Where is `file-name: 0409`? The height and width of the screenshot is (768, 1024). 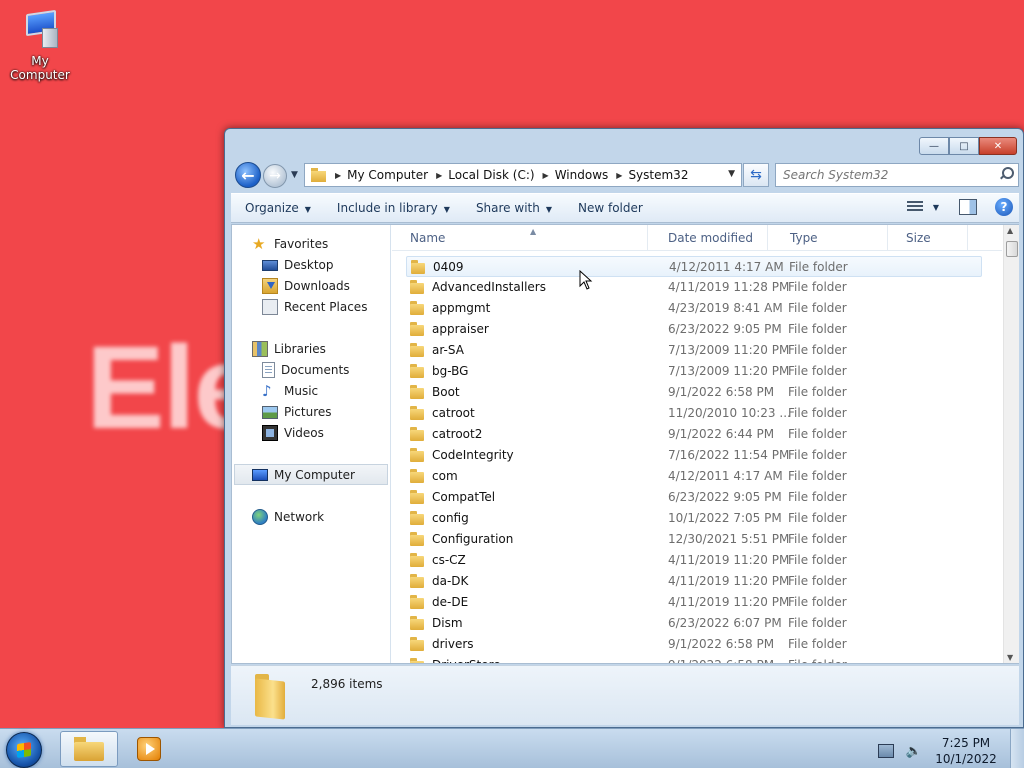 file-name: 0409 is located at coordinates (448, 267).